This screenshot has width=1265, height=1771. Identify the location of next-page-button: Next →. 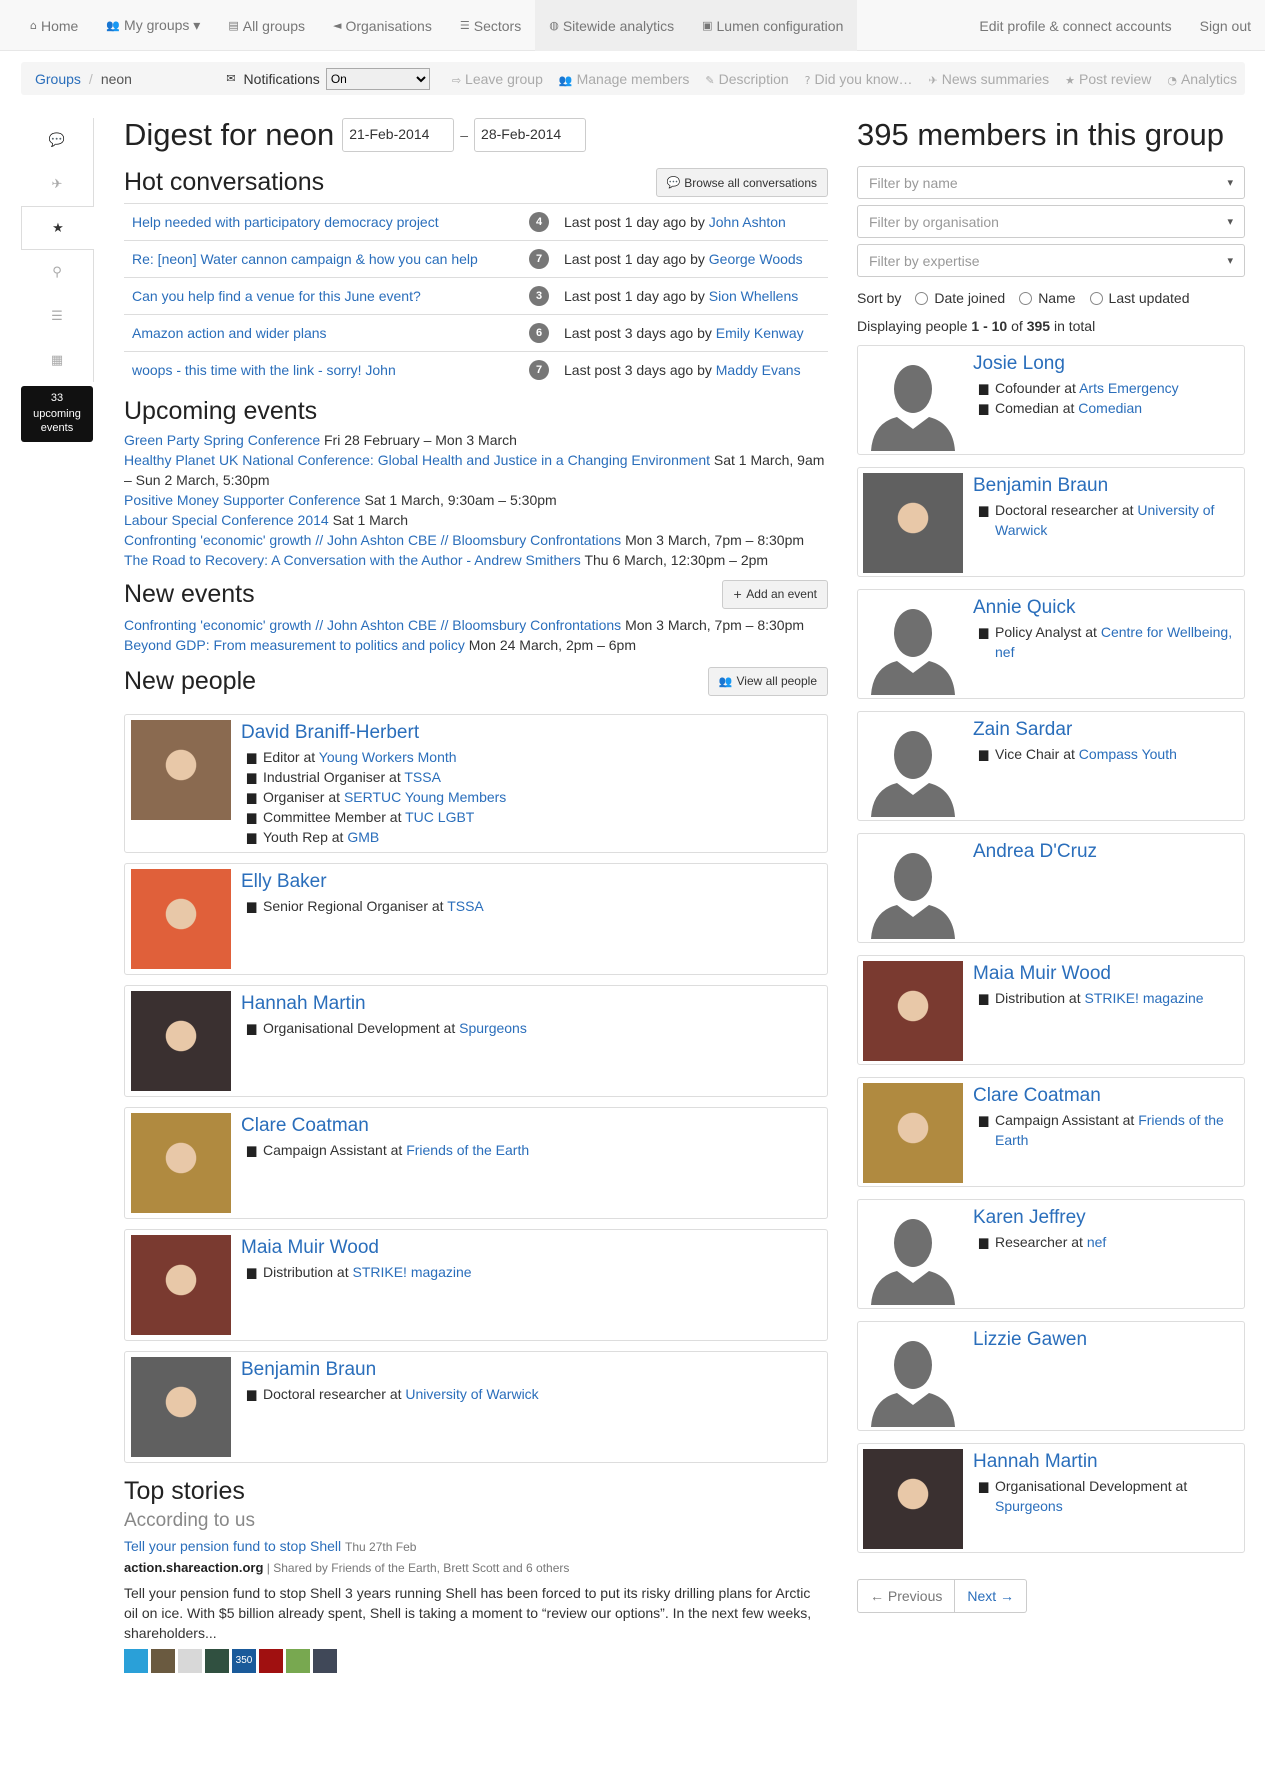
(991, 1596).